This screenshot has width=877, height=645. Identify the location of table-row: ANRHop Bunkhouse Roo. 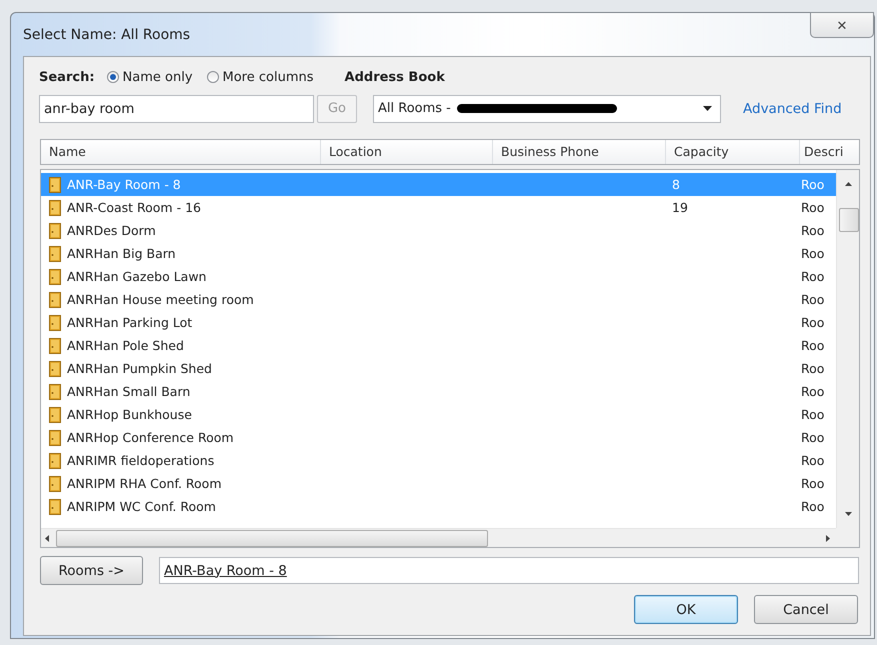
(438, 414).